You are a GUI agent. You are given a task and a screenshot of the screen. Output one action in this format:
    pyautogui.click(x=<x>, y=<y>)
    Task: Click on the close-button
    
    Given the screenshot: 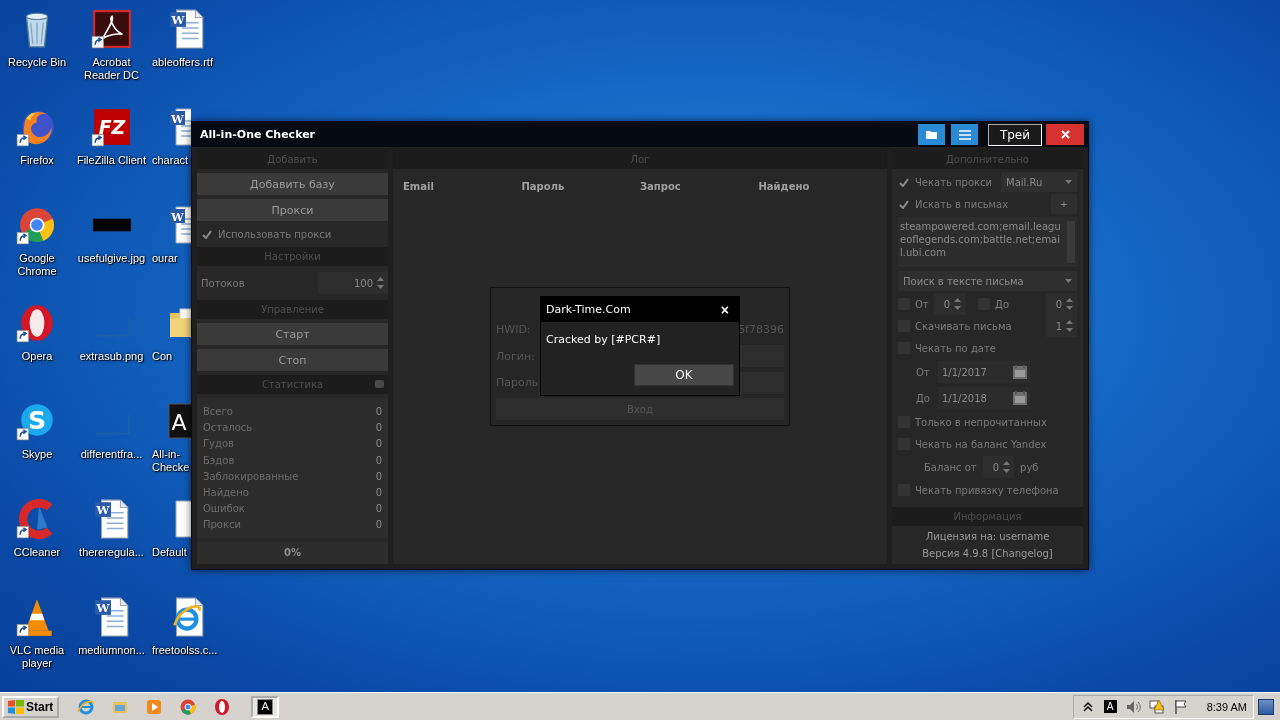 What is the action you would take?
    pyautogui.click(x=1065, y=134)
    